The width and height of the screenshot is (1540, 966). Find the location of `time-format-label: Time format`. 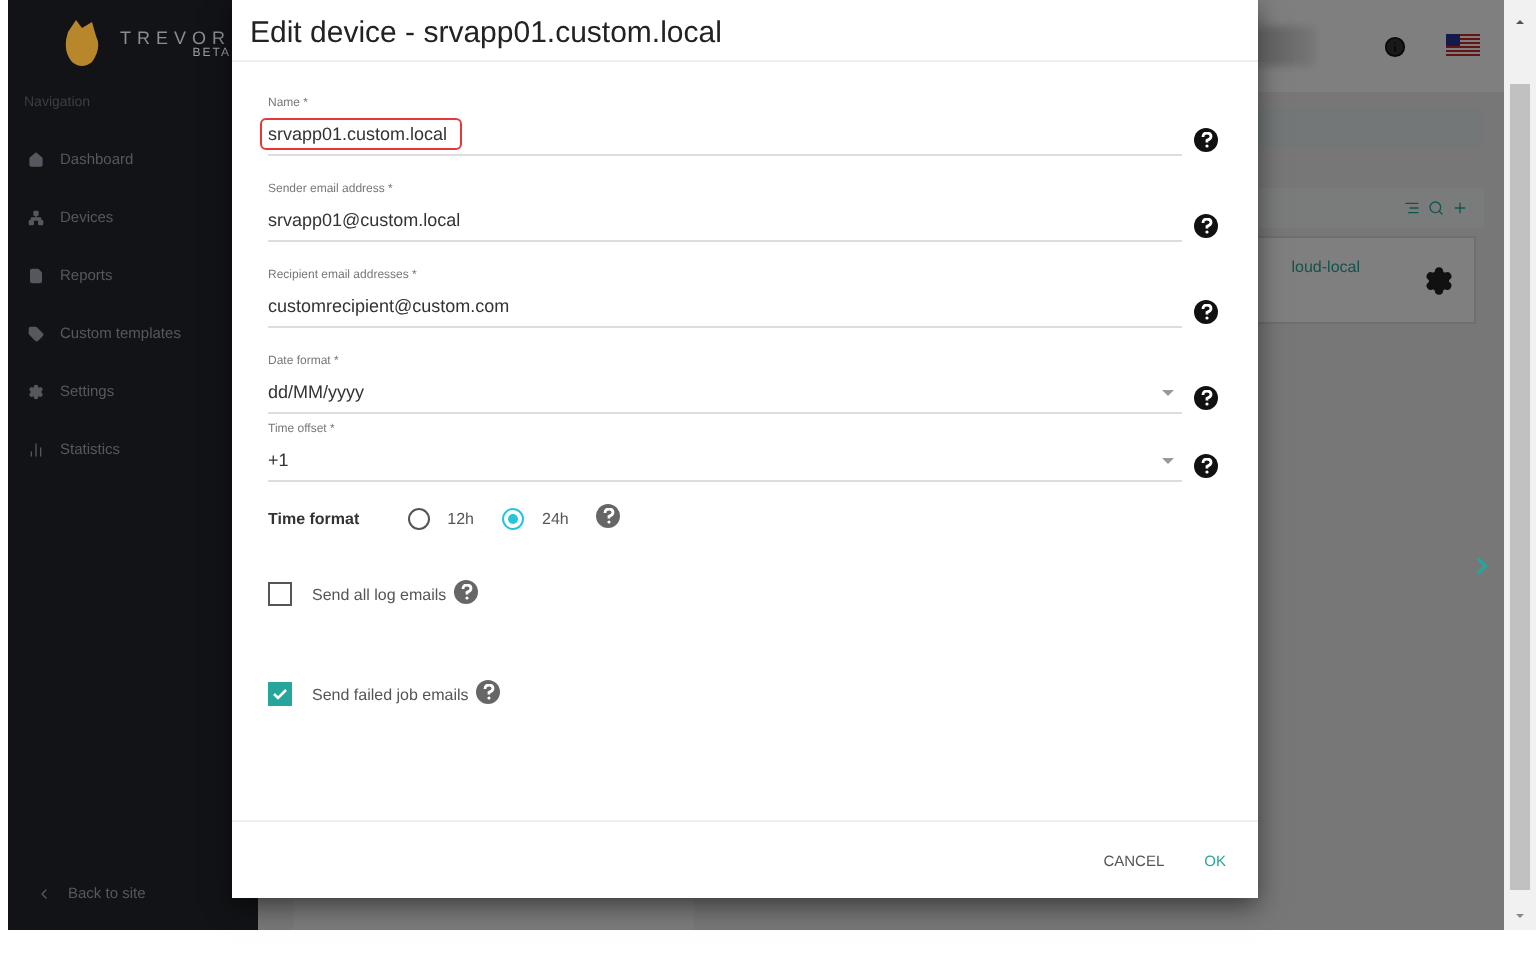

time-format-label: Time format is located at coordinates (314, 518).